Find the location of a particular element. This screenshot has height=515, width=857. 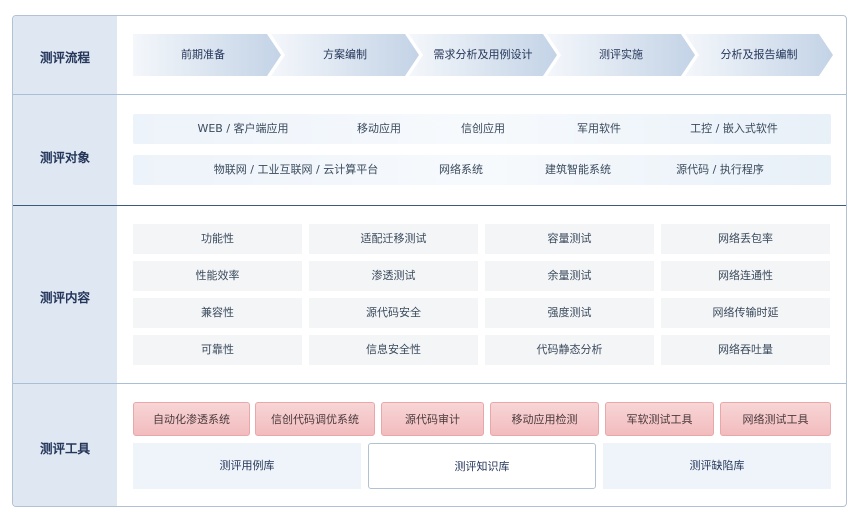

object-xinchuang: 信创应用 is located at coordinates (483, 128).